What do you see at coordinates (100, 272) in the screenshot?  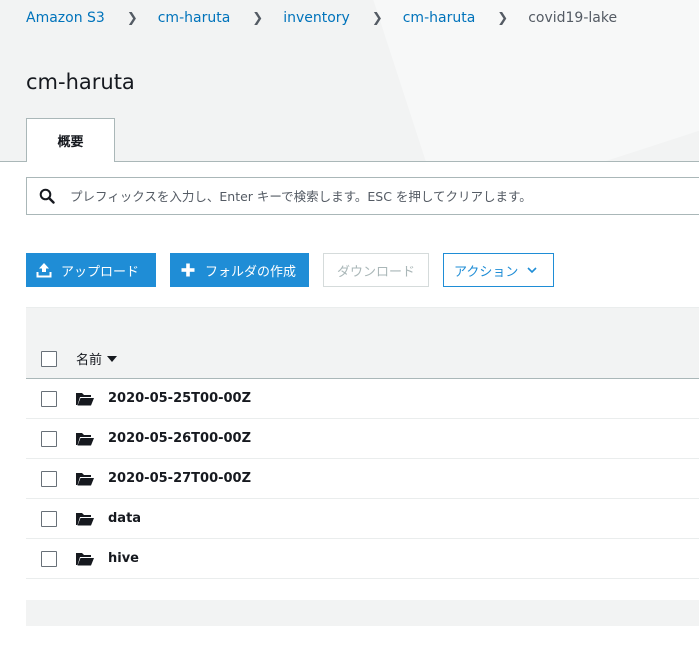 I see `upload-button-label: アップロード` at bounding box center [100, 272].